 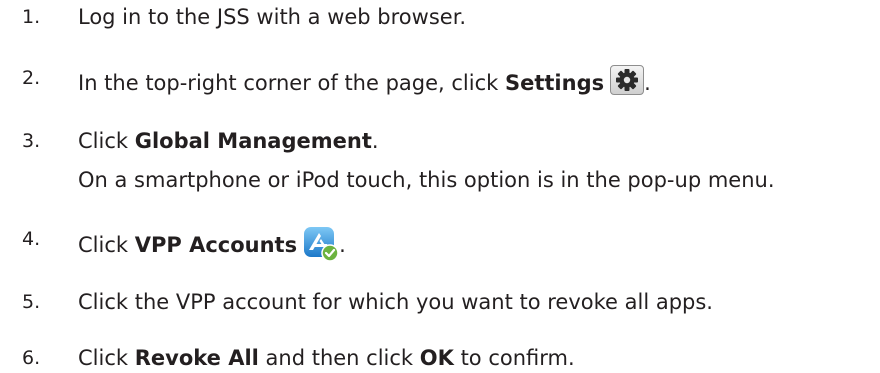 I want to click on step-text-part: to confirm., so click(x=514, y=358).